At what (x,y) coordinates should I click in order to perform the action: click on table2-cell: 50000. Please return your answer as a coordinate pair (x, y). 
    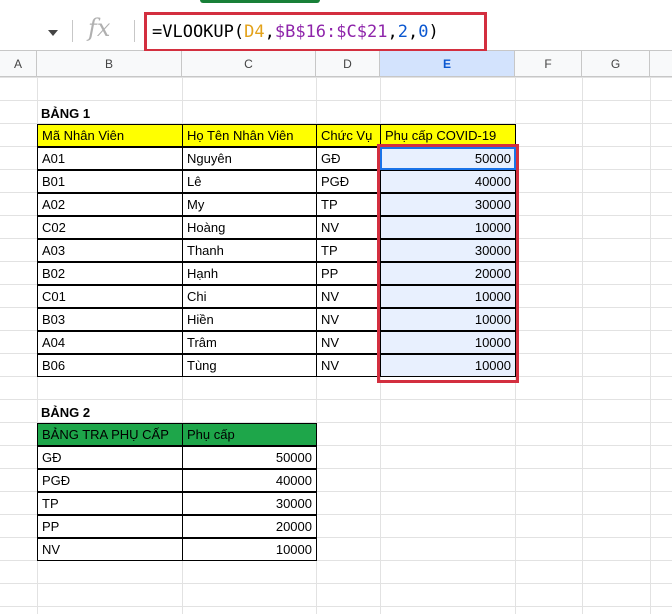
    Looking at the image, I should click on (249, 457).